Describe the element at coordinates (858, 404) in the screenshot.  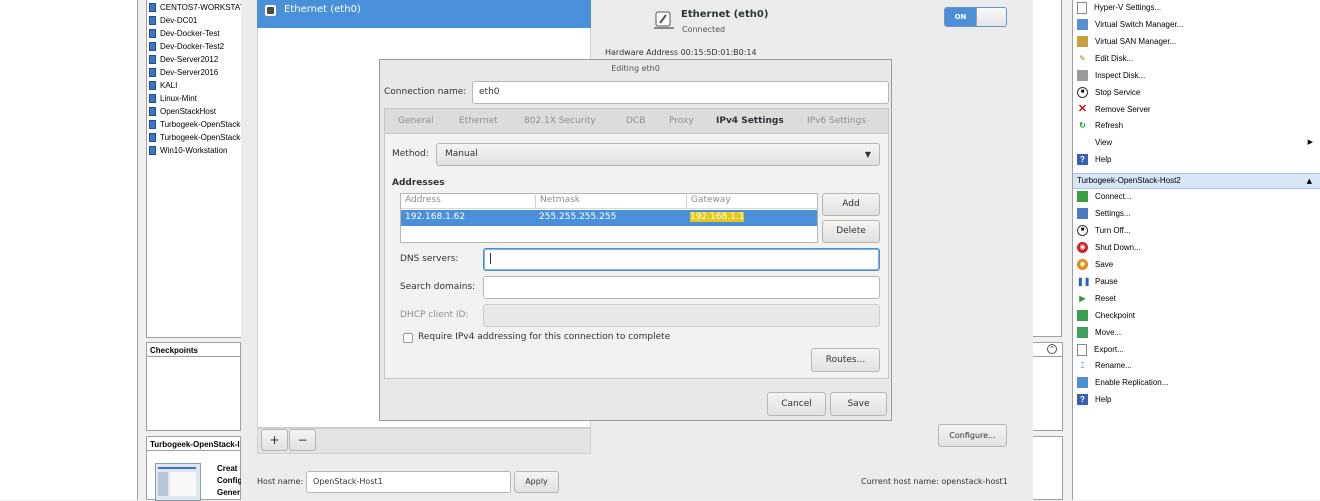
I see `save-button: Save` at that location.